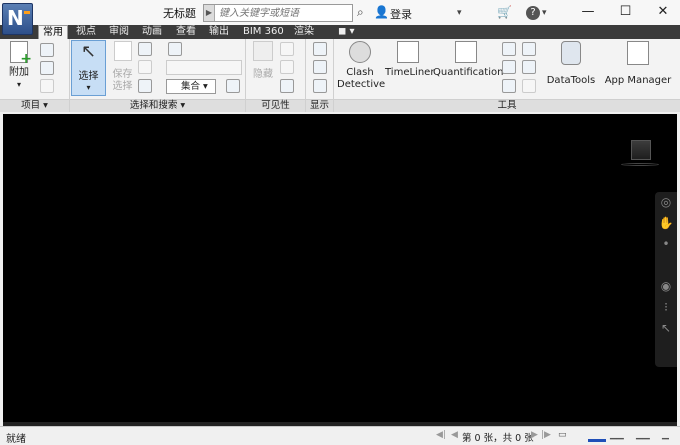  Describe the element at coordinates (122, 67) in the screenshot. I see `save-selection-button: 保存 选择` at that location.